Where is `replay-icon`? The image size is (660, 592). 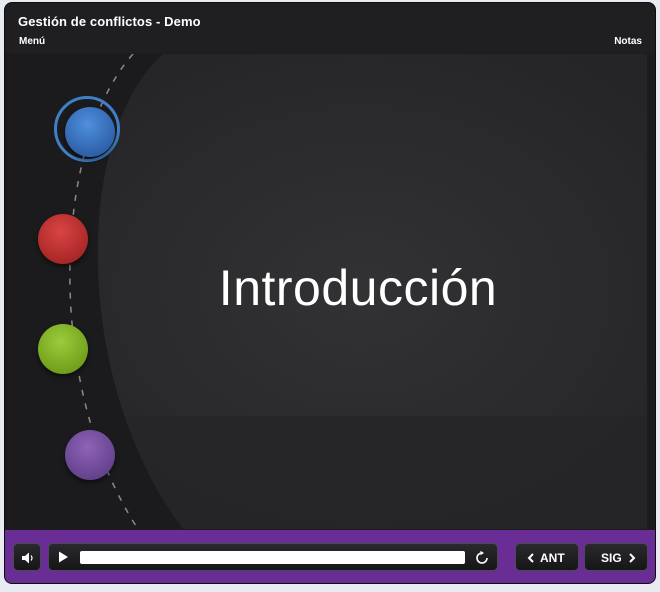 replay-icon is located at coordinates (482, 558).